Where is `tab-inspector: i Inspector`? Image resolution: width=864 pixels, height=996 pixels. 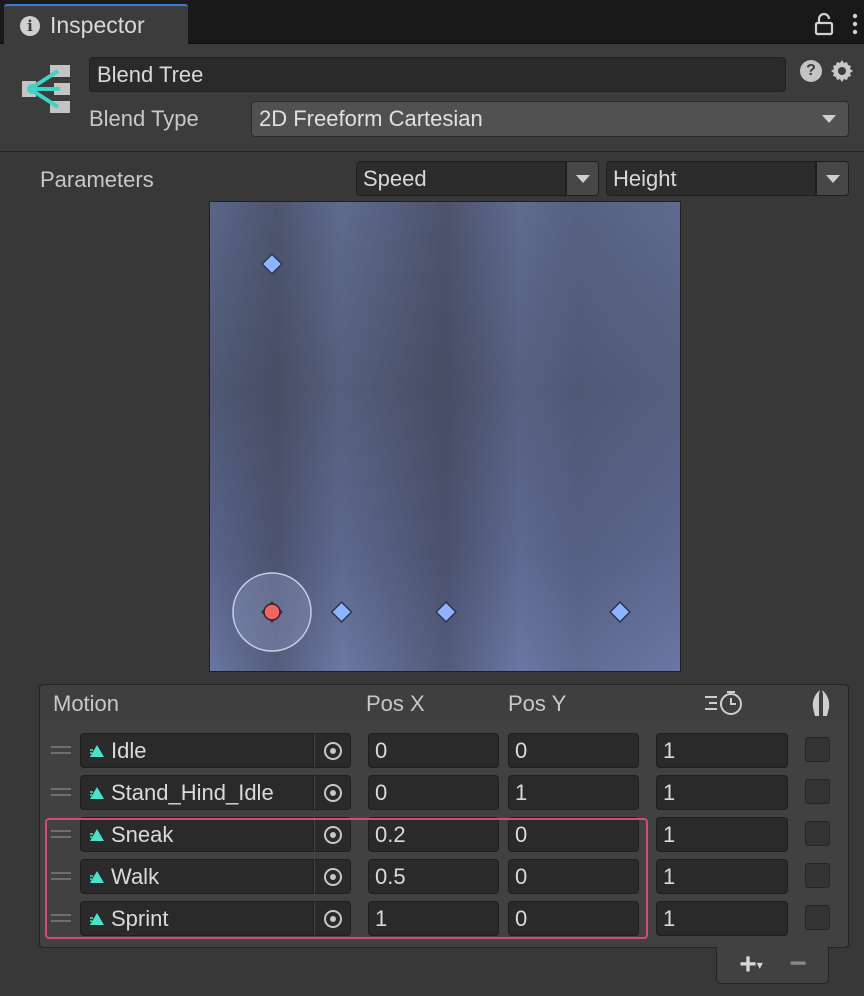
tab-inspector: i Inspector is located at coordinates (96, 24).